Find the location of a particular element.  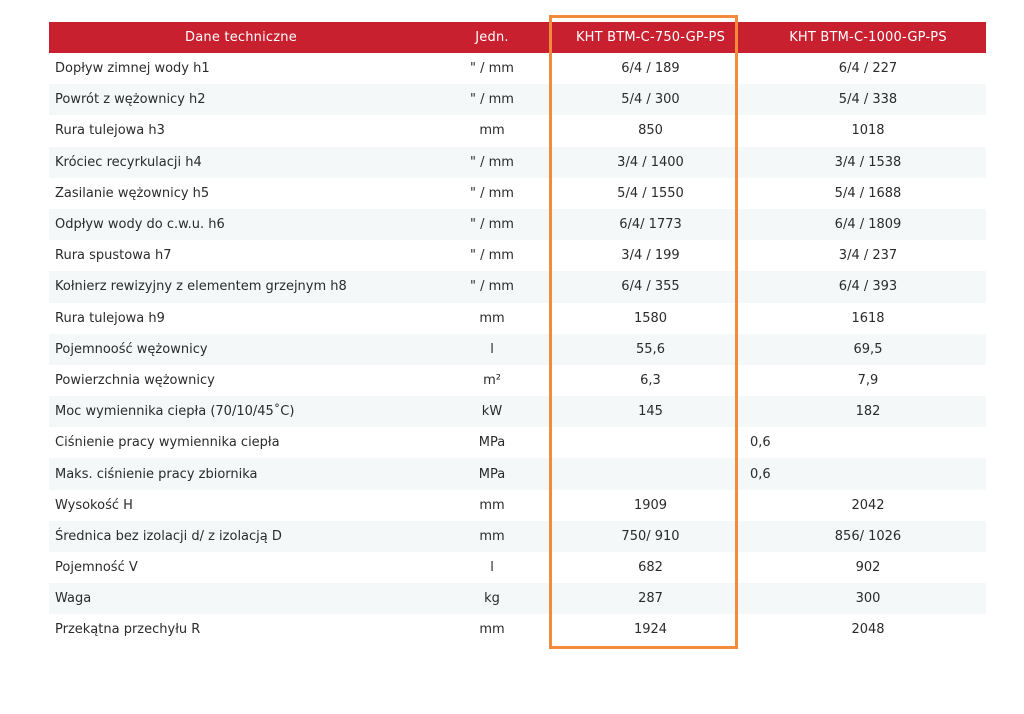

value-750-cell: 5/4 / 1550 is located at coordinates (650, 193).